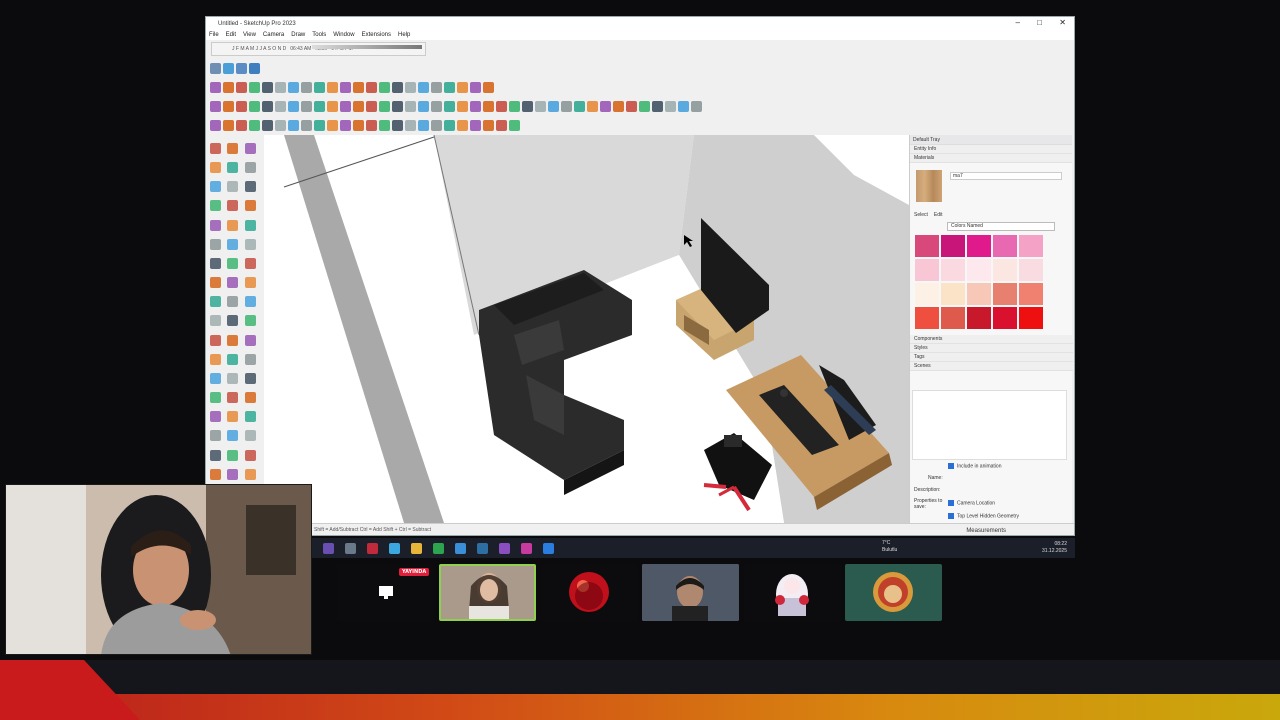 The width and height of the screenshot is (1280, 720). I want to click on hidden-geometry-checkbox, so click(951, 516).